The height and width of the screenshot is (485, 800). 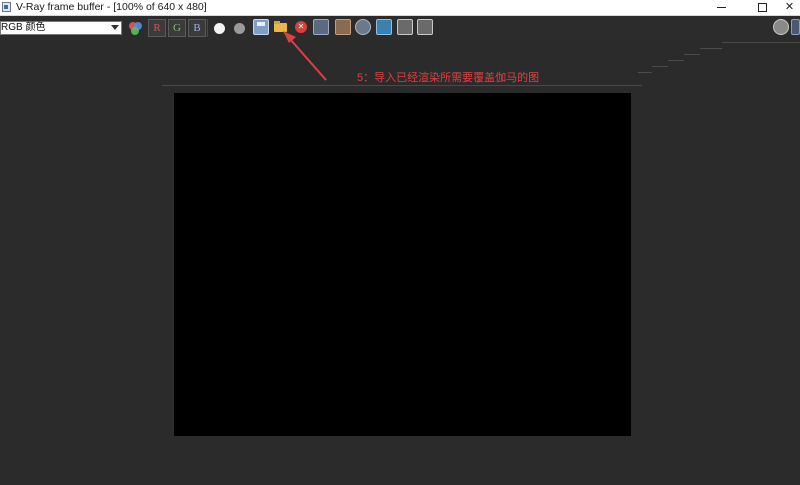 I want to click on color-channels-icon, so click(x=136, y=28).